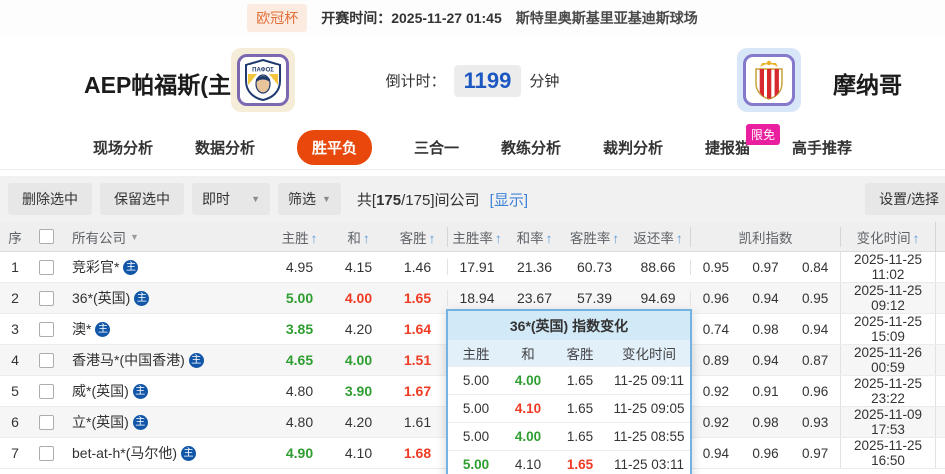 Image resolution: width=945 pixels, height=474 pixels. What do you see at coordinates (531, 147) in the screenshot?
I see `tab-coach-analysis: 教练分析` at bounding box center [531, 147].